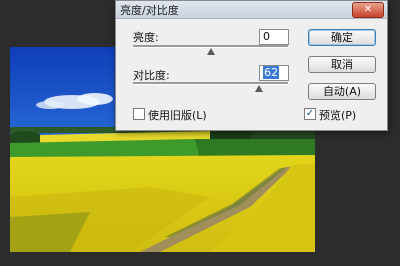  Describe the element at coordinates (271, 72) in the screenshot. I see `contrast-value: 62` at that location.